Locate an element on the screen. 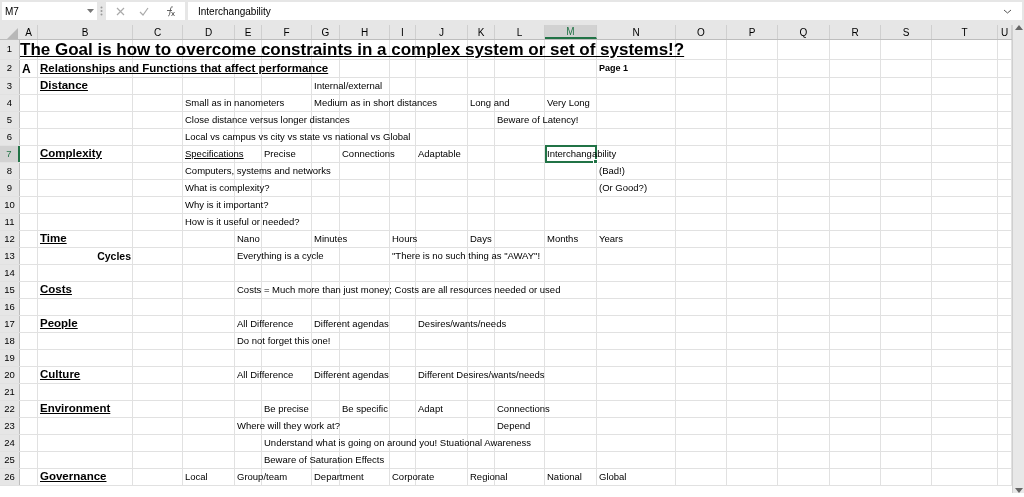 The image size is (1024, 497). cell-text: Days is located at coordinates (480, 239).